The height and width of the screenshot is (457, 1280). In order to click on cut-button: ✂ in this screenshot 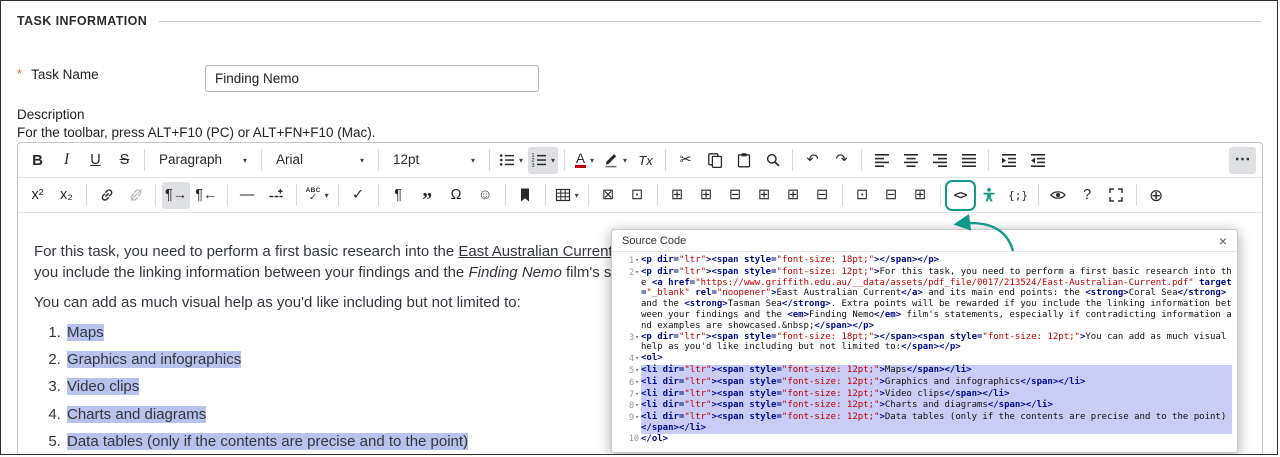, I will do `click(685, 160)`.